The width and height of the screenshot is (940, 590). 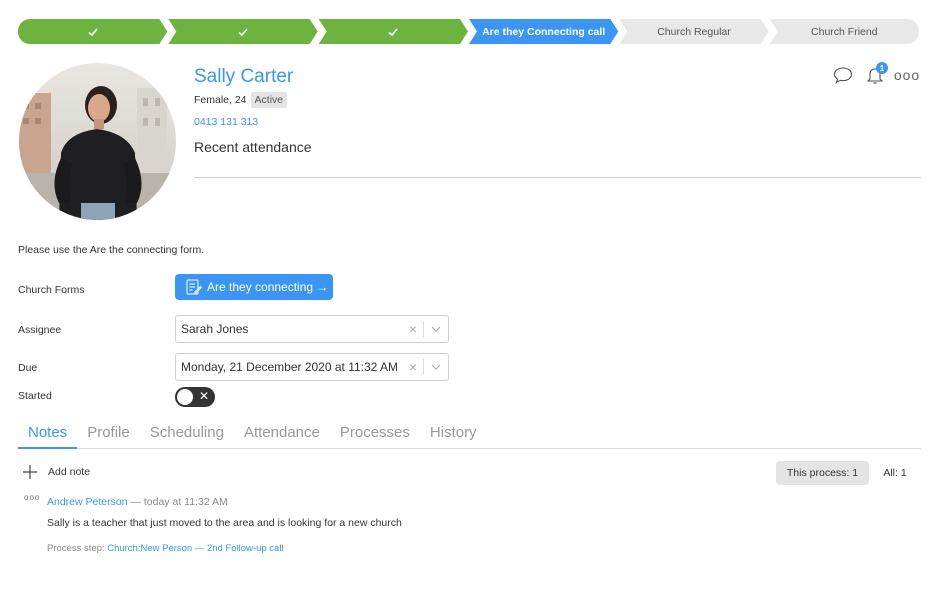 I want to click on notification-count-badge: 1, so click(x=882, y=68).